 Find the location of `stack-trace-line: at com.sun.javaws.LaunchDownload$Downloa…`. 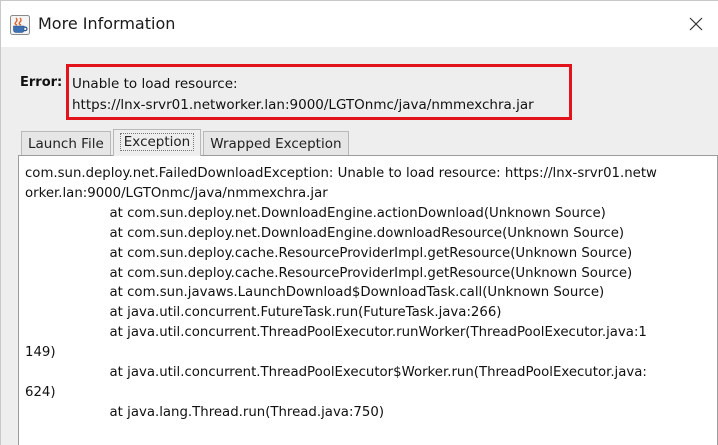

stack-trace-line: at com.sun.javaws.LaunchDownload$Downloa… is located at coordinates (315, 293).